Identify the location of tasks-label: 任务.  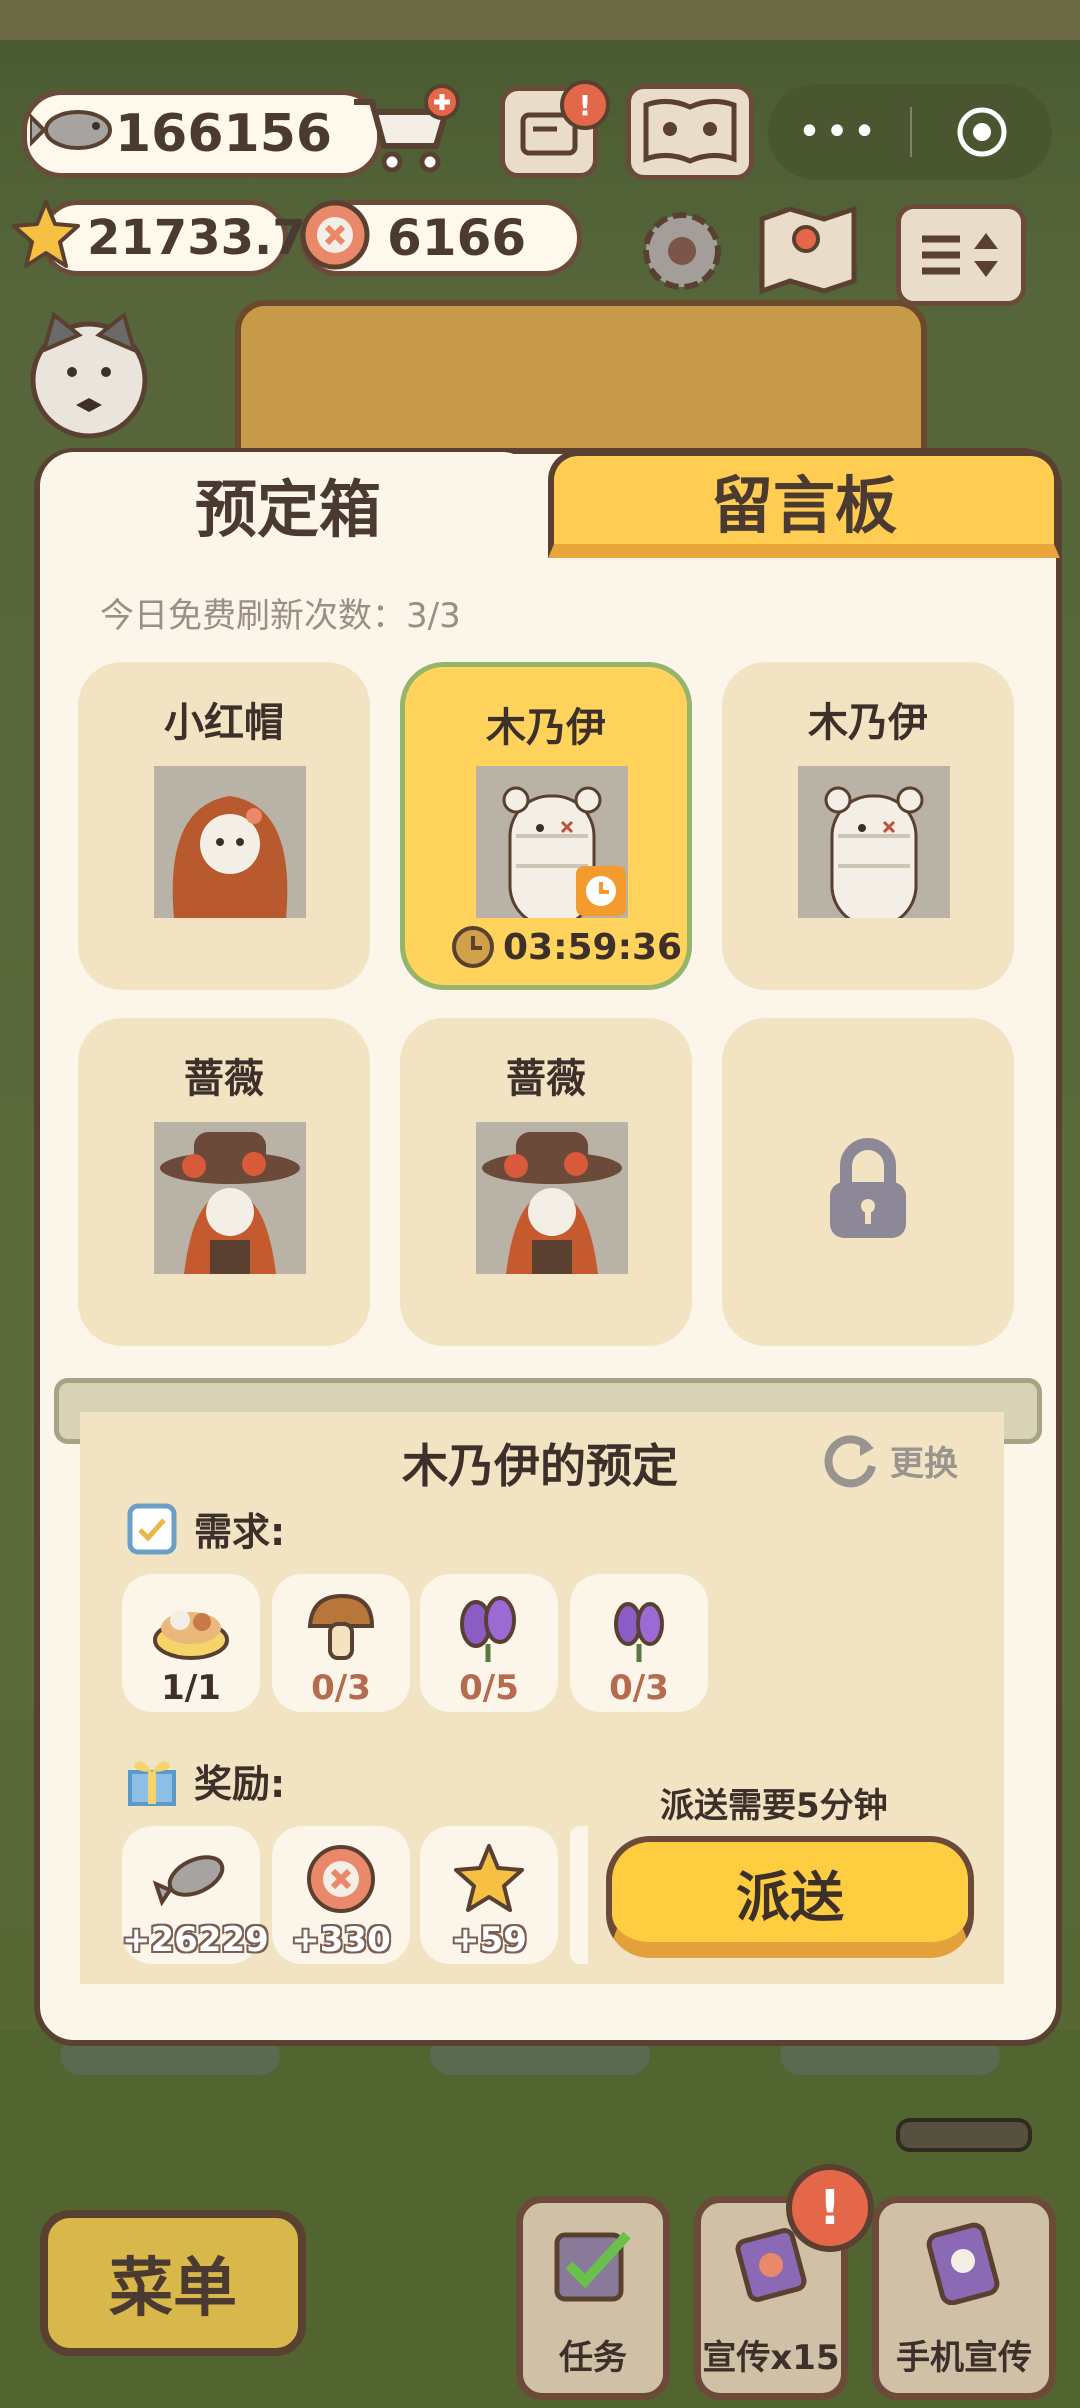
(593, 2358).